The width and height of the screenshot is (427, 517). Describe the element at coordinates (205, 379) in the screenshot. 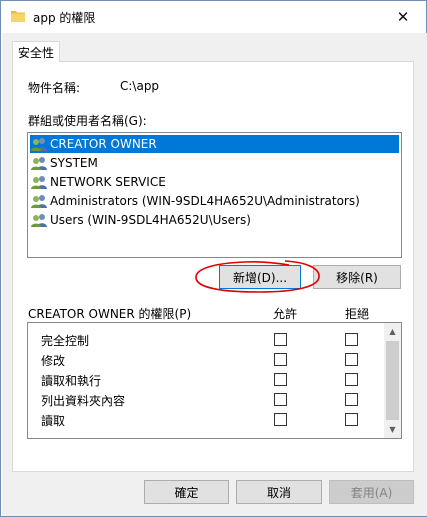

I see `permission-row: 讀取和執行` at that location.